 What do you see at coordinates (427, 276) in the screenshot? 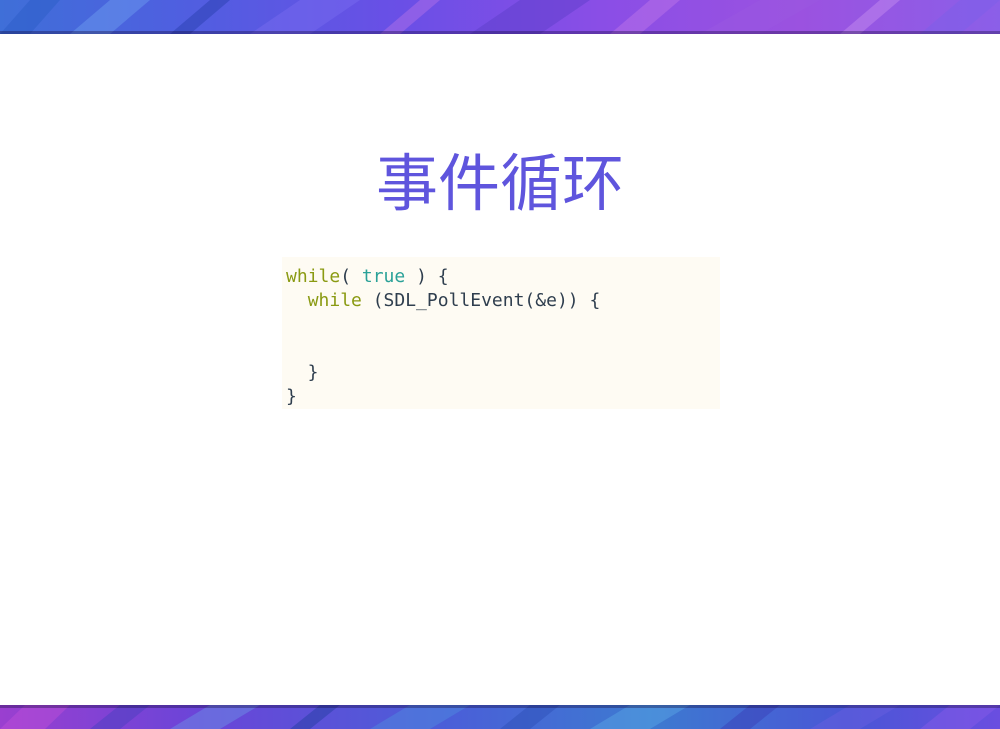
I see `code-text: ) {` at bounding box center [427, 276].